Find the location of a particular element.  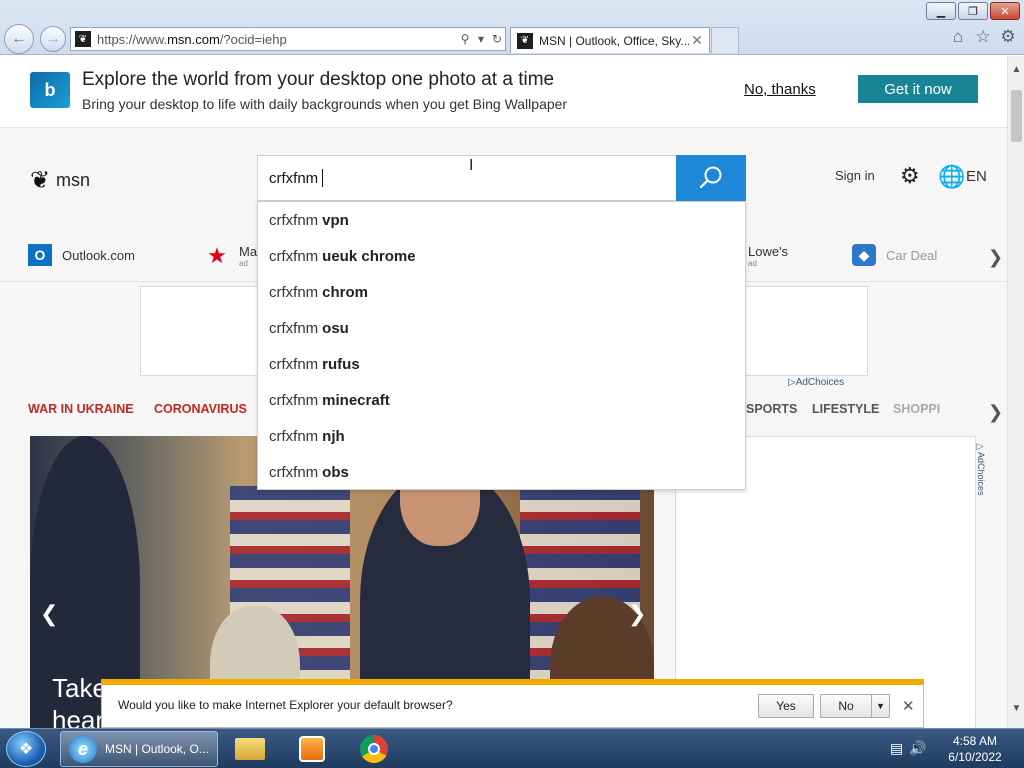

suggestion-item: crfxfnm minecraft is located at coordinates (501, 400).